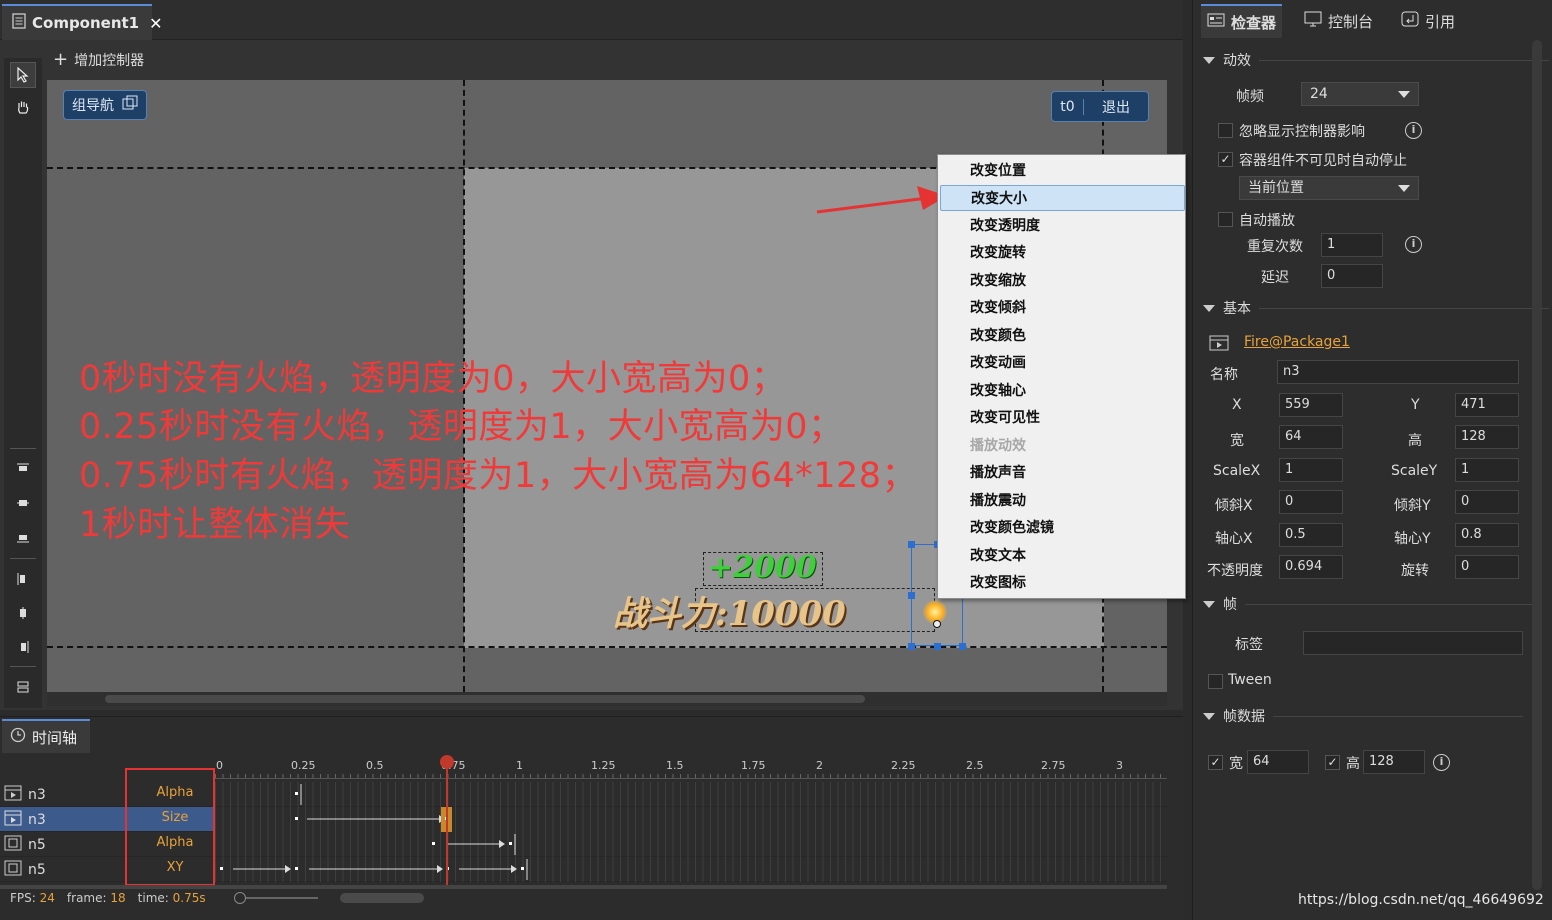  I want to click on auto-stop-checkbox: ✓, so click(1225, 159).